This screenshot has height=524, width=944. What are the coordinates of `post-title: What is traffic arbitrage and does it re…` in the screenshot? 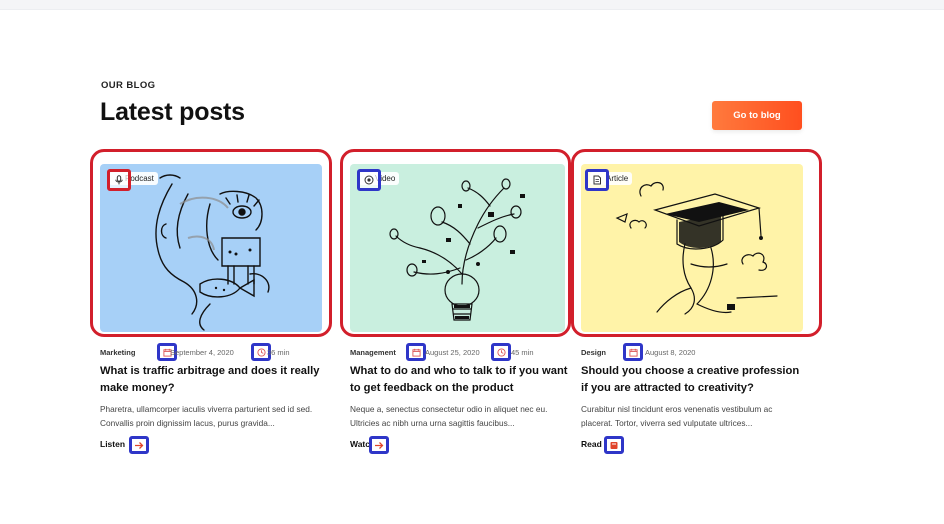 It's located at (211, 379).